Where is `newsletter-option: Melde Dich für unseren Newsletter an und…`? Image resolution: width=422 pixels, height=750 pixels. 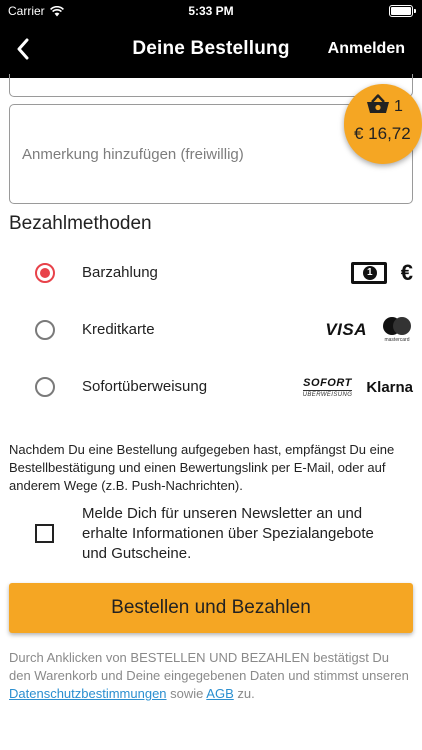
newsletter-option: Melde Dich für unseren Newsletter an und… is located at coordinates (211, 534).